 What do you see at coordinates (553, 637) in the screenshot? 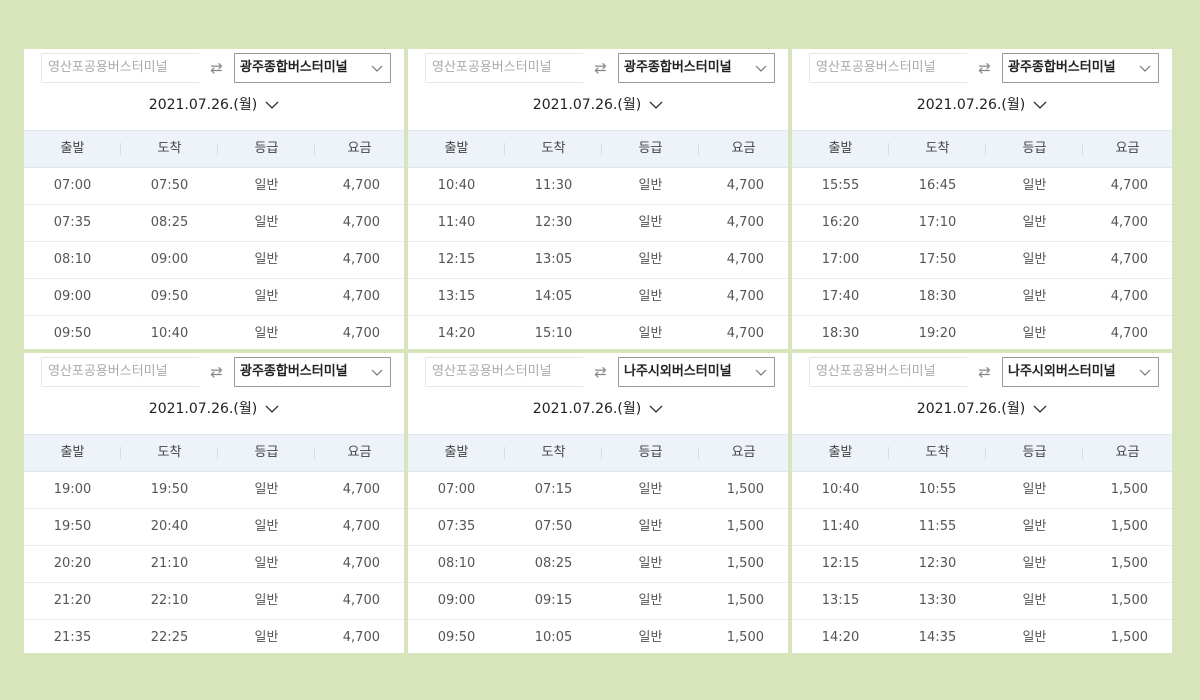
I see `arrival-time: 10:05` at bounding box center [553, 637].